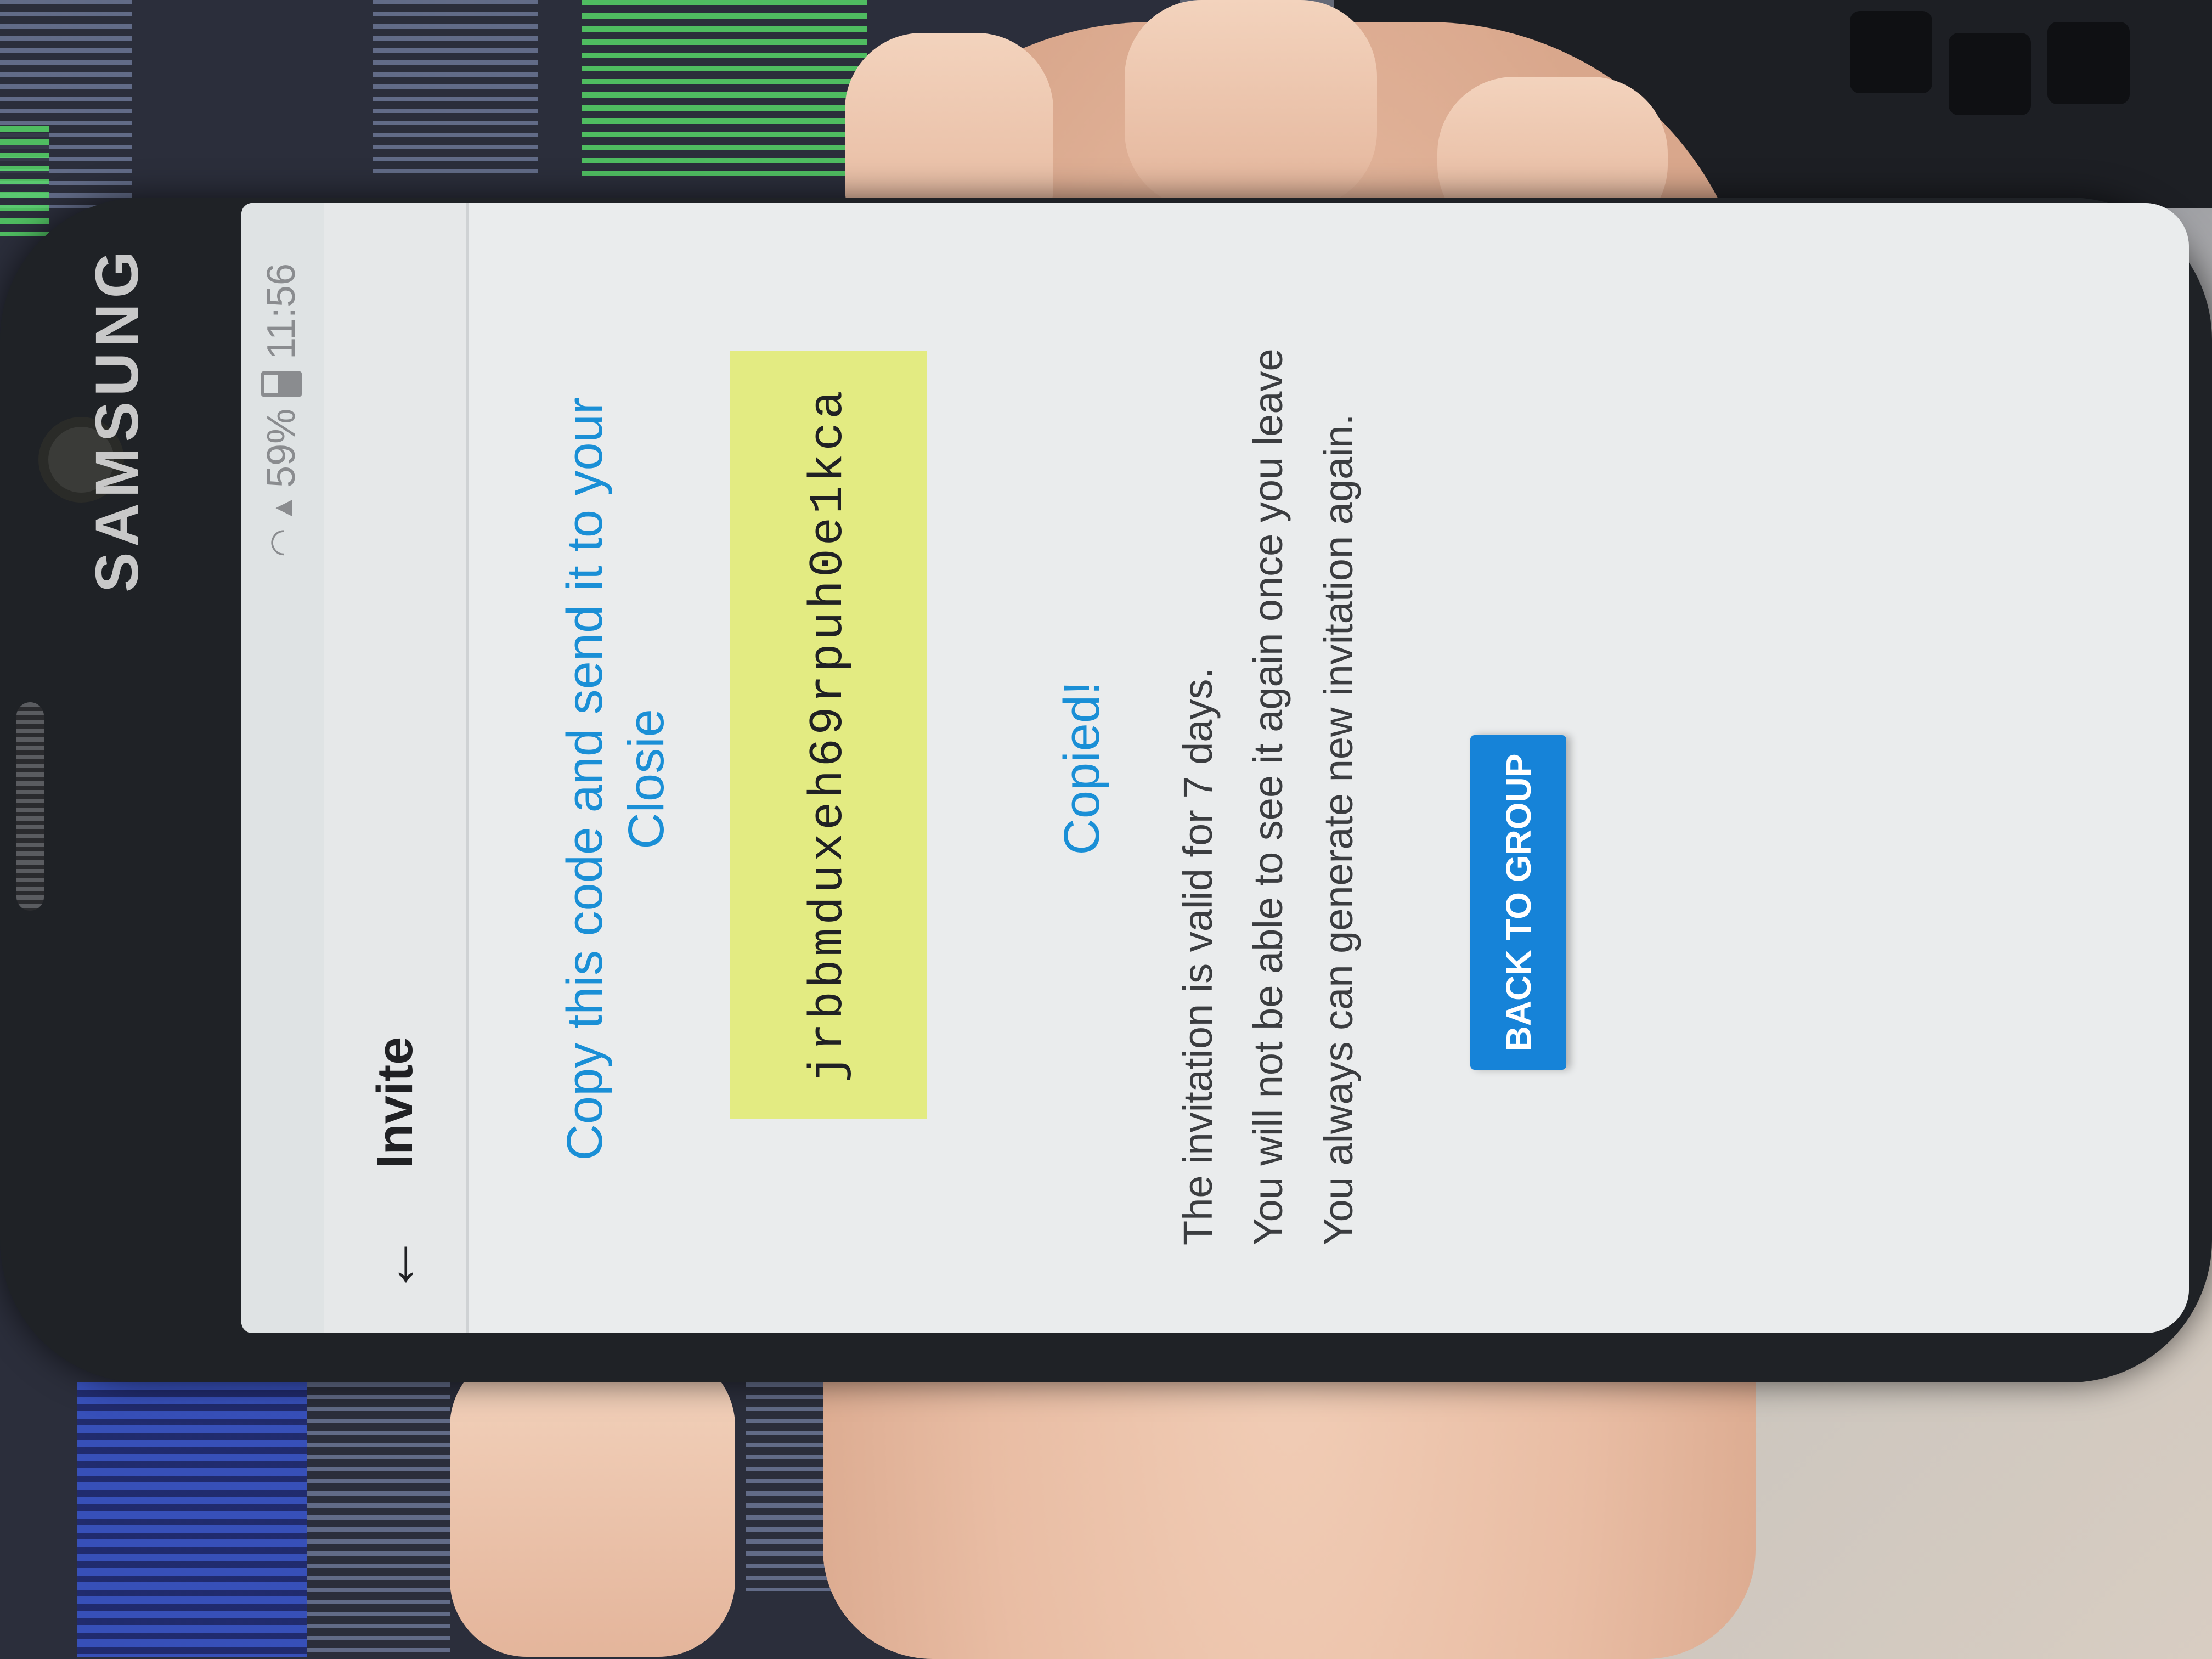 This screenshot has height=1659, width=2212. Describe the element at coordinates (592, 1503) in the screenshot. I see `thumb` at that location.